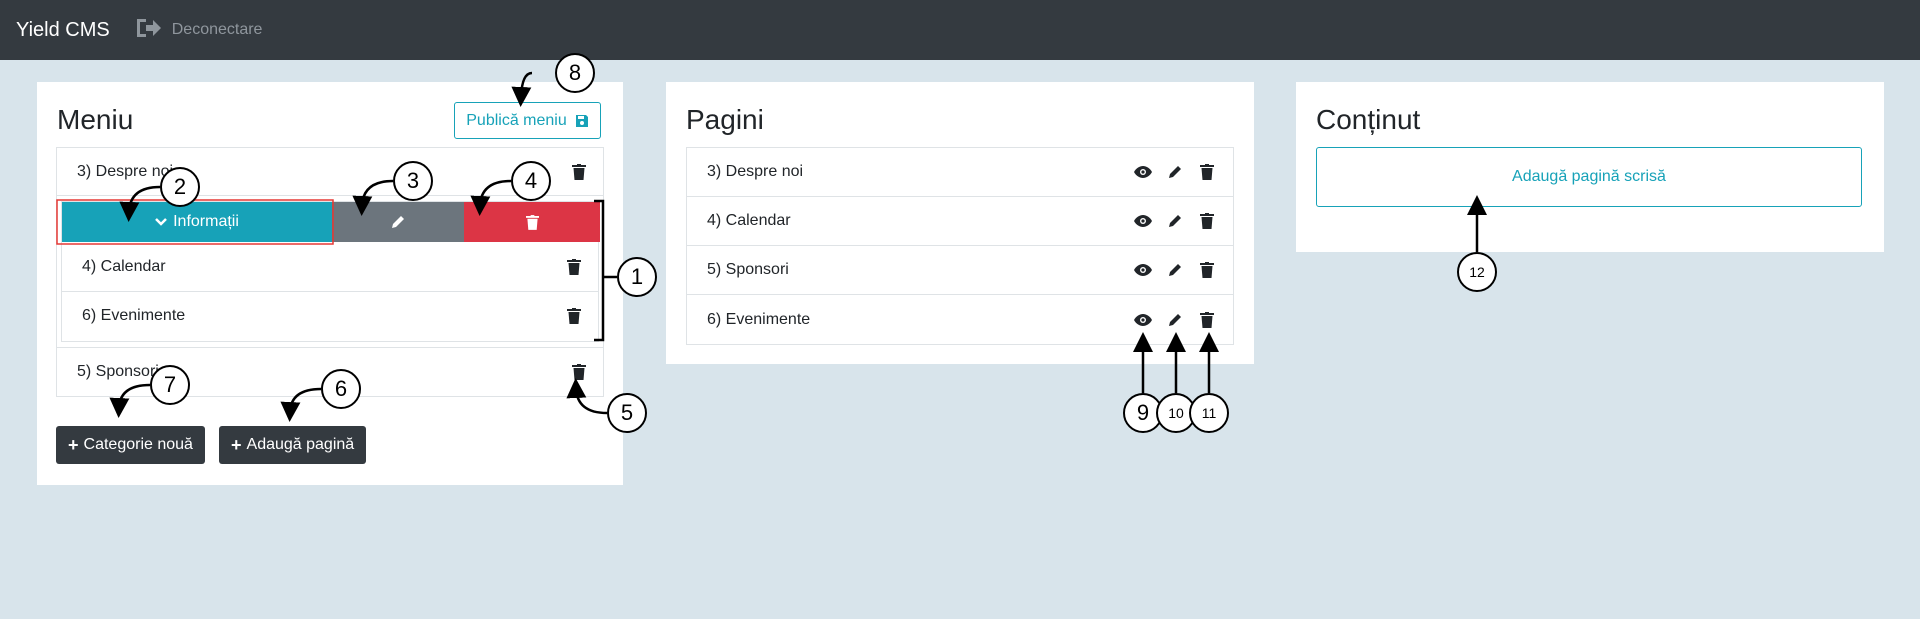  Describe the element at coordinates (195, 222) in the screenshot. I see `highlight-box` at that location.